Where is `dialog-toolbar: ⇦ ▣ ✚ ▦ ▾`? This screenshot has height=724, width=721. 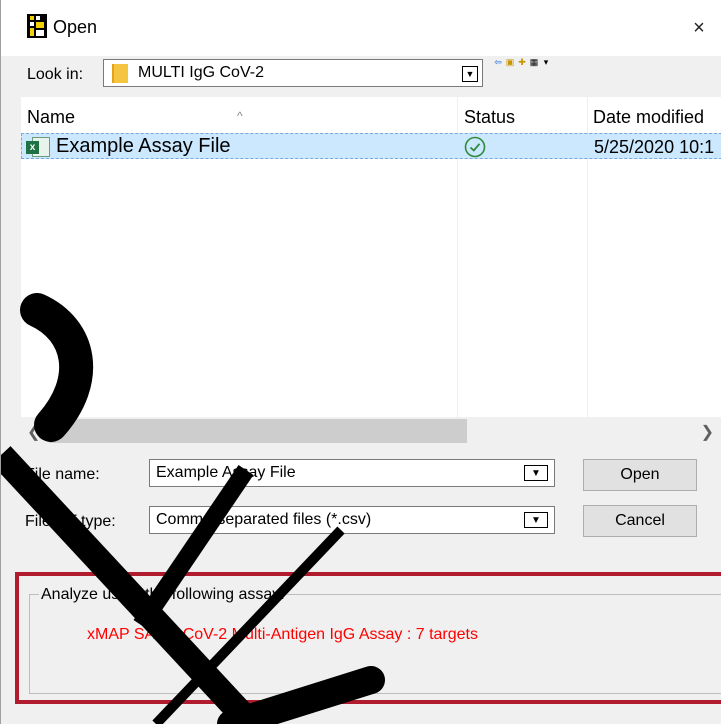
dialog-toolbar: ⇦ ▣ ✚ ▦ ▾ is located at coordinates (522, 62).